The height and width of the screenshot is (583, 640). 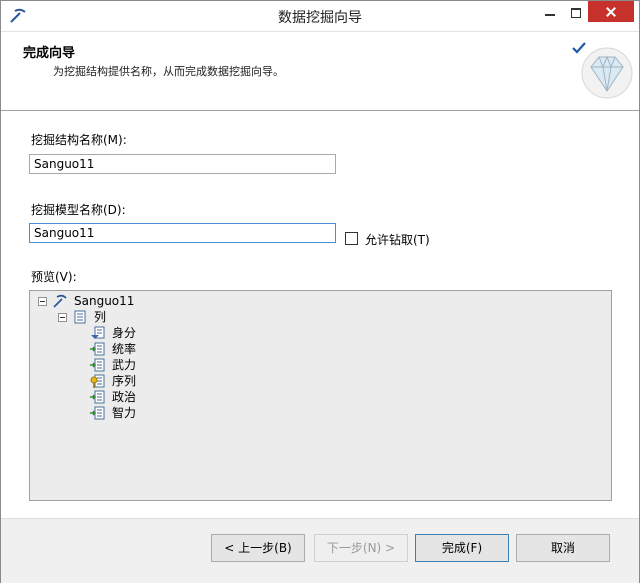 I want to click on collapse-root-icon, so click(x=42, y=301).